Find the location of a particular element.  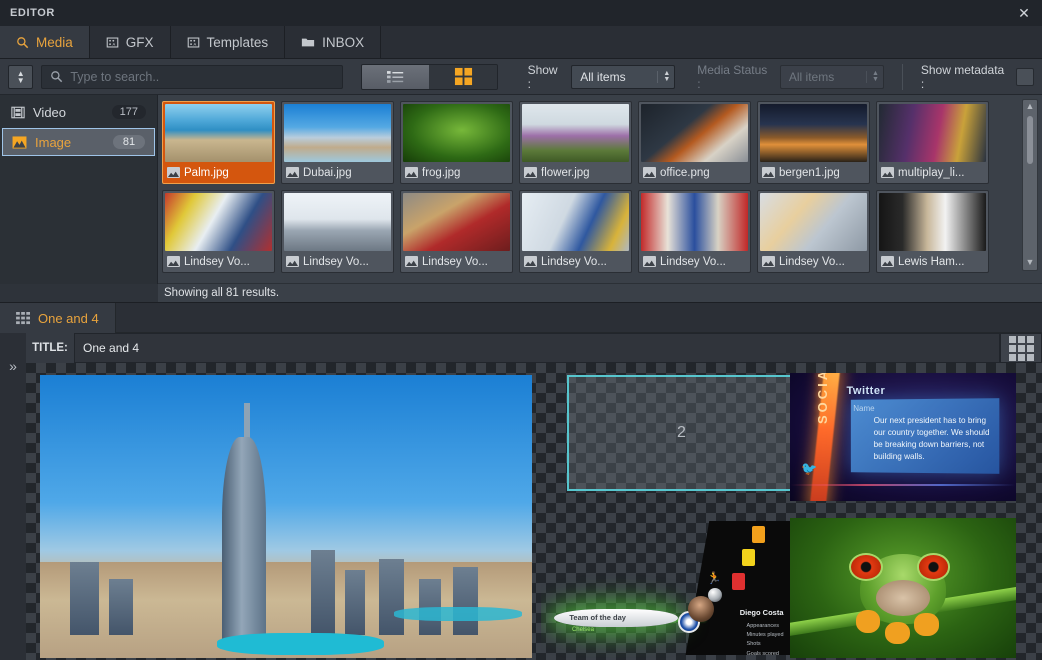

category-video-label: Video is located at coordinates (50, 112).